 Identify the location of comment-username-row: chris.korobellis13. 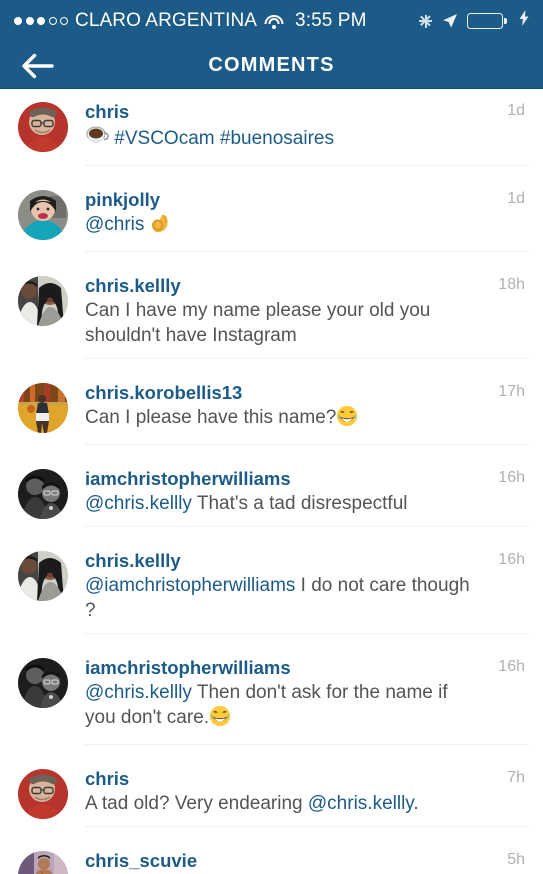
(307, 392).